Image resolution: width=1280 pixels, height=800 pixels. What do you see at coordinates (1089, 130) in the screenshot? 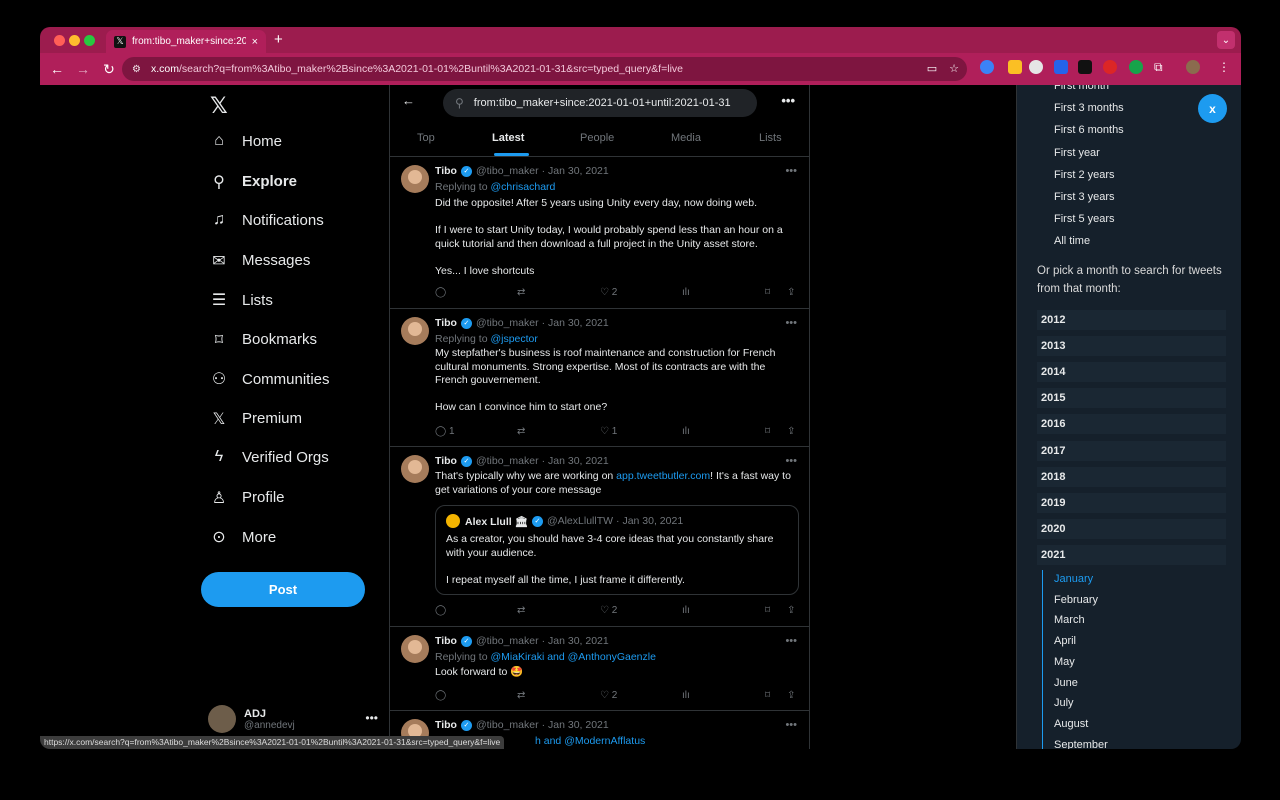
I see `date-range-option: First 6 months` at bounding box center [1089, 130].